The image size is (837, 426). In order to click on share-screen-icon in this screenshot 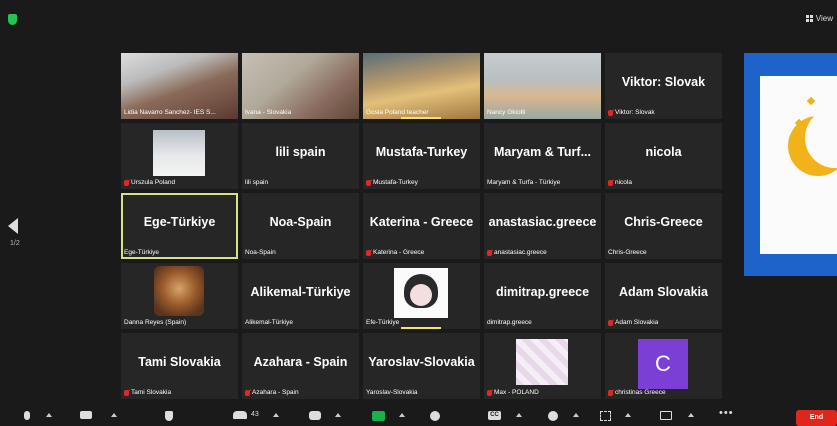, I will do `click(378, 416)`.